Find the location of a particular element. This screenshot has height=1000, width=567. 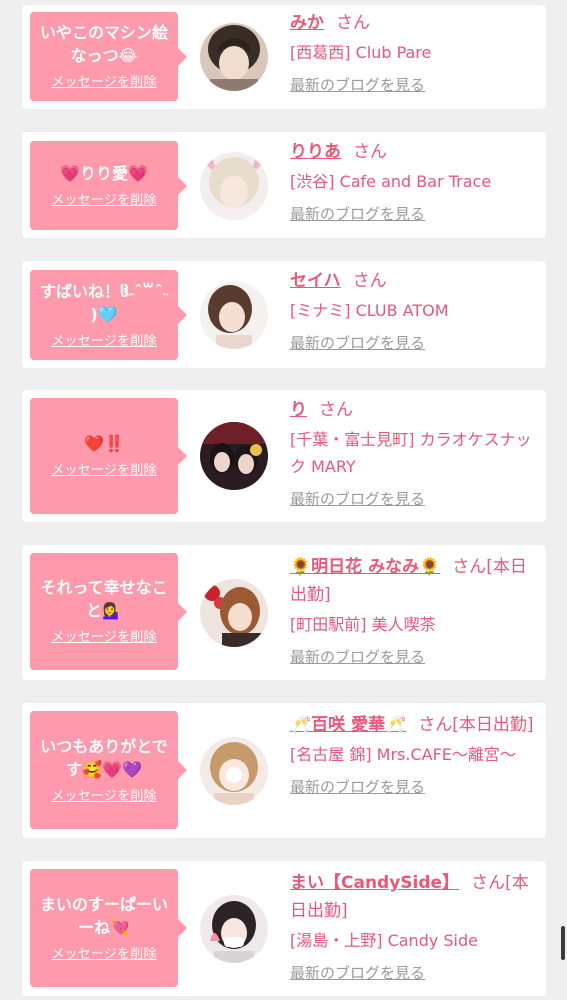

message-bubble: 💗りり愛💗 メッセージを削除 is located at coordinates (108, 185).